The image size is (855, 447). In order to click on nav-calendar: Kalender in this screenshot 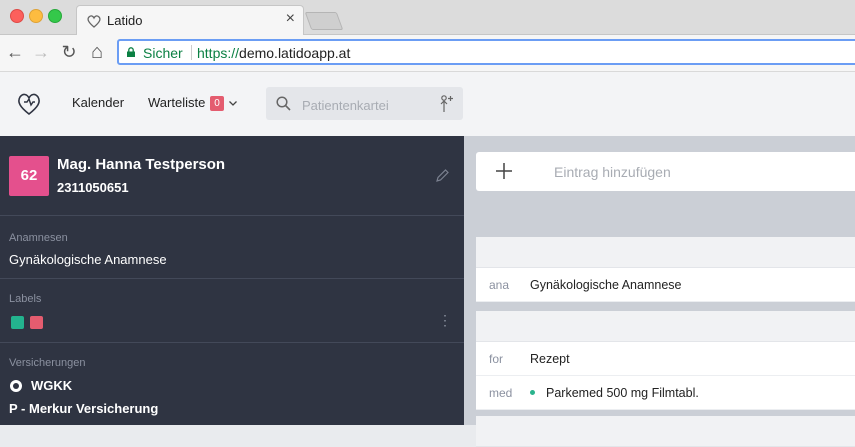, I will do `click(98, 102)`.